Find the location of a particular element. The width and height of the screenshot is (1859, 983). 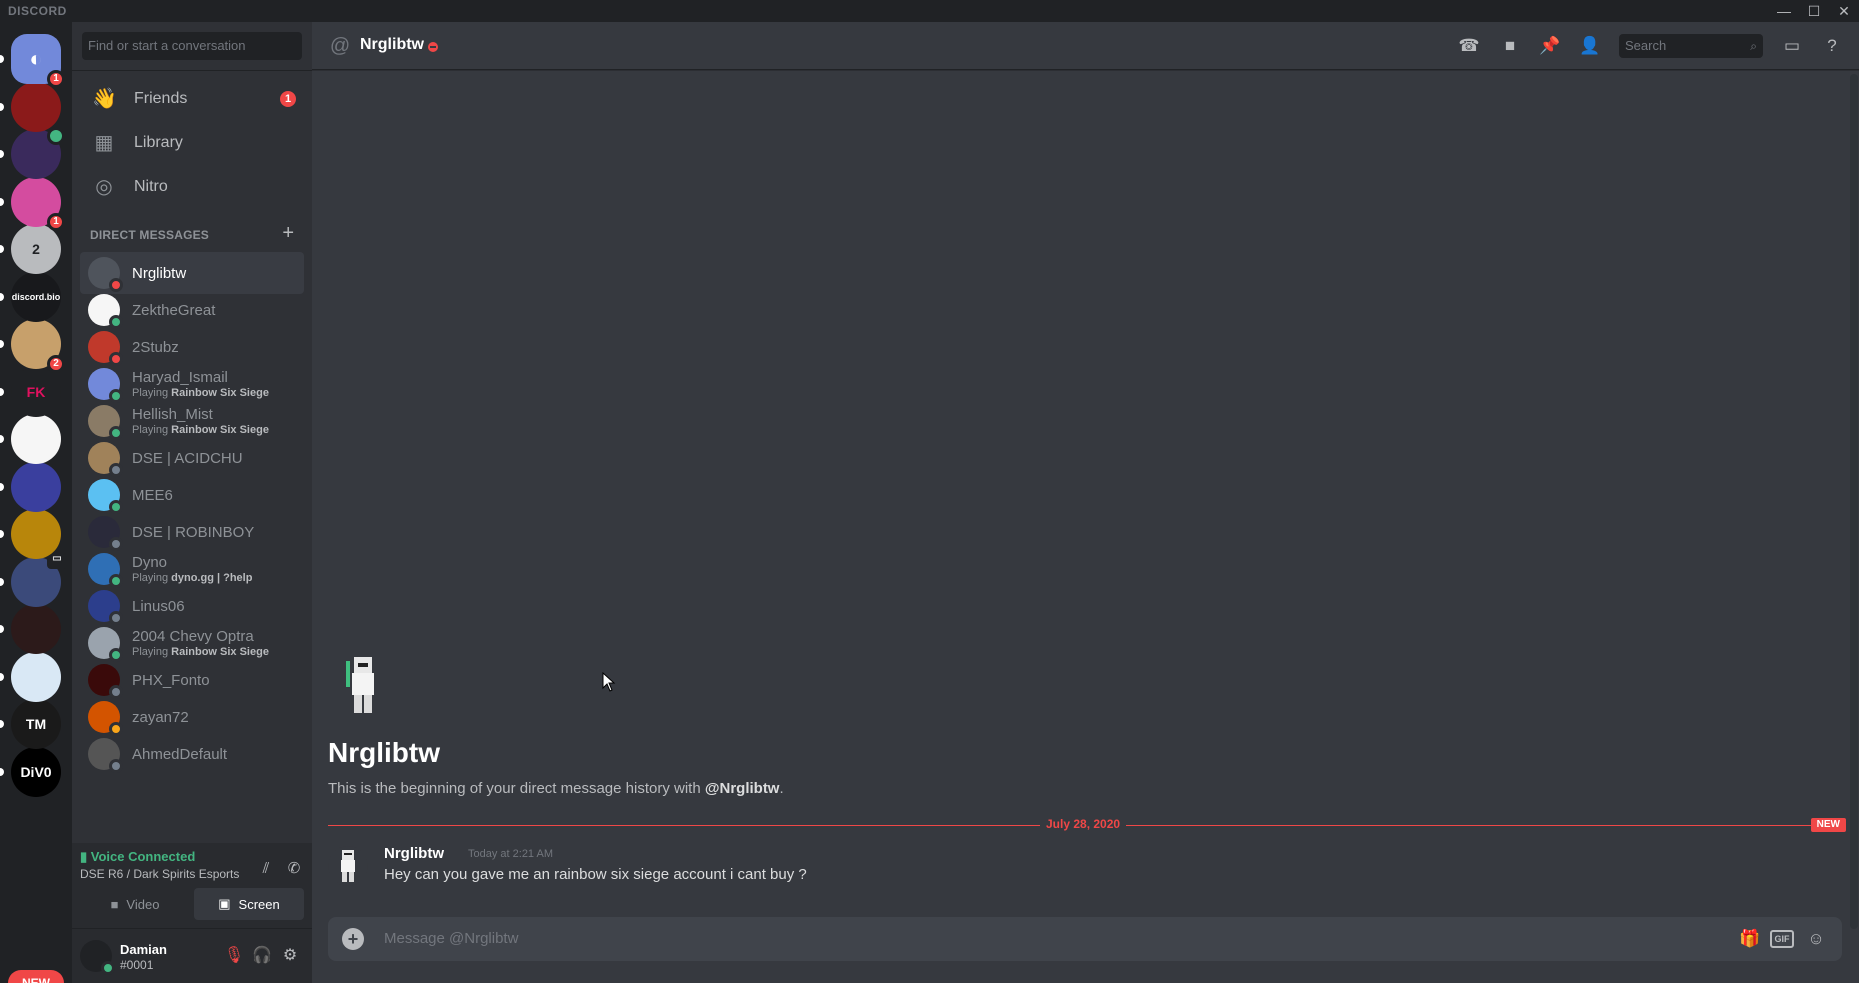

dm-item: Nrglibtw is located at coordinates (192, 273).